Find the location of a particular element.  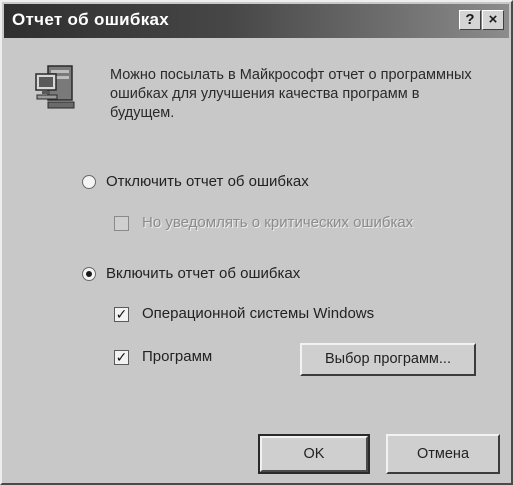

ok-button-label: OK is located at coordinates (314, 454).